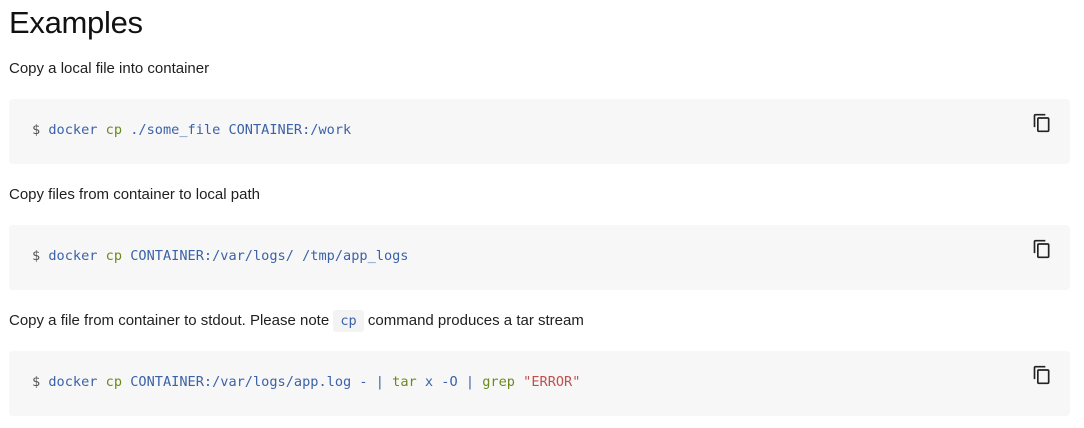 This screenshot has width=1084, height=428. What do you see at coordinates (134, 194) in the screenshot?
I see `example-2-description: Copy files from container to local path` at bounding box center [134, 194].